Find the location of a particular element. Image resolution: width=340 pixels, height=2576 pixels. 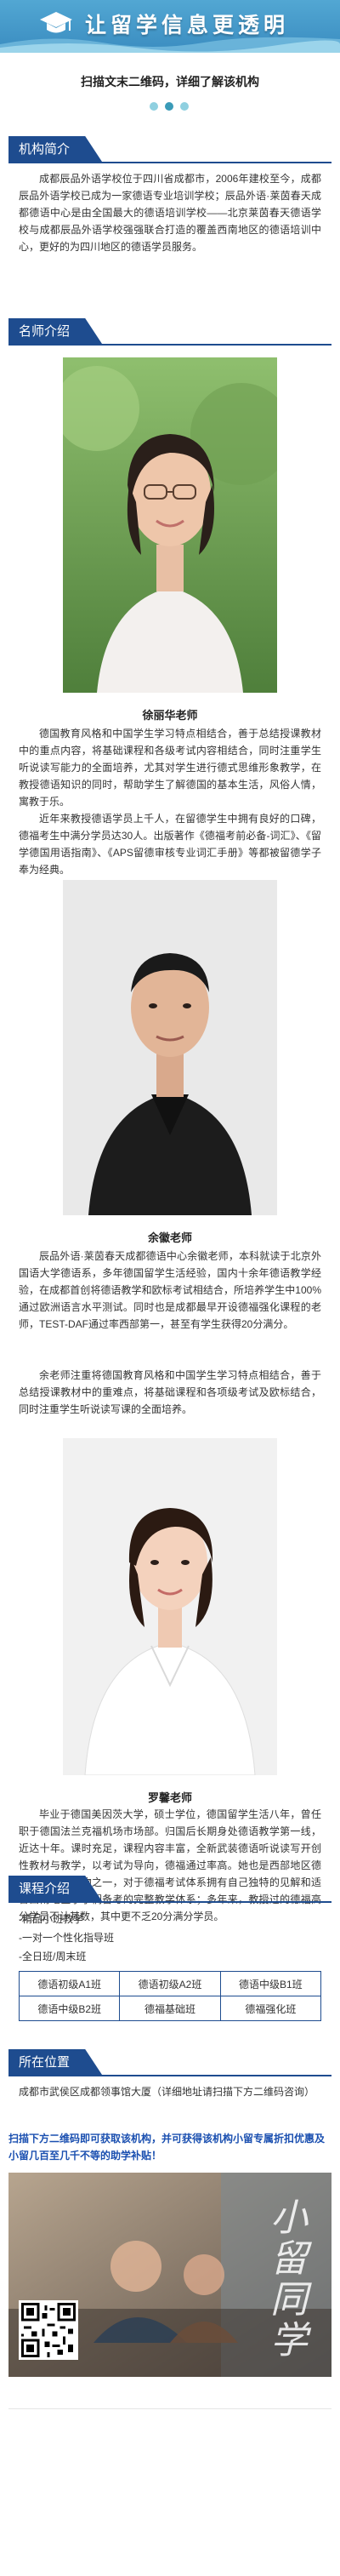

table-row: 德语中级B2班 德福基础班 德福强化班 is located at coordinates (170, 2008).